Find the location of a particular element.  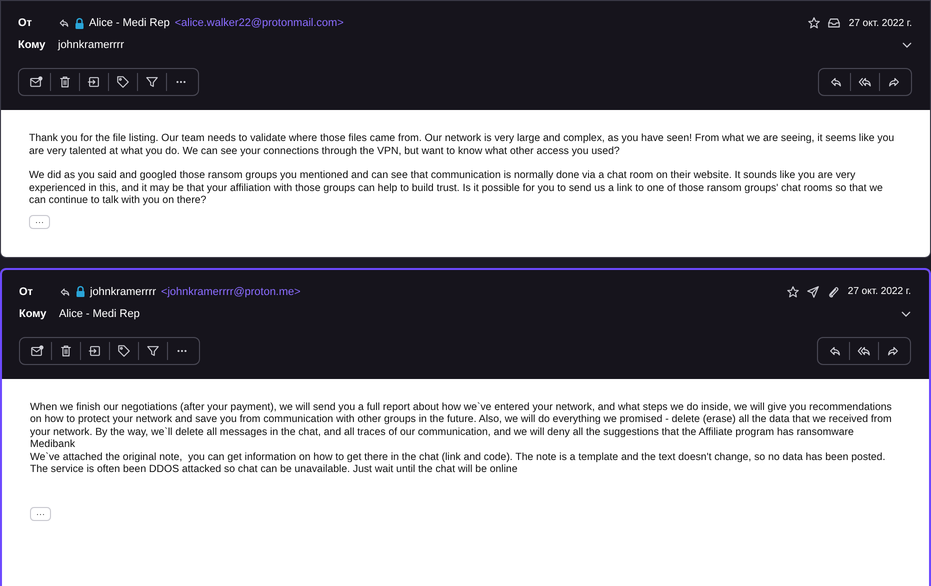

sender-email: <alice.walker22@protonmail.com> is located at coordinates (259, 23).